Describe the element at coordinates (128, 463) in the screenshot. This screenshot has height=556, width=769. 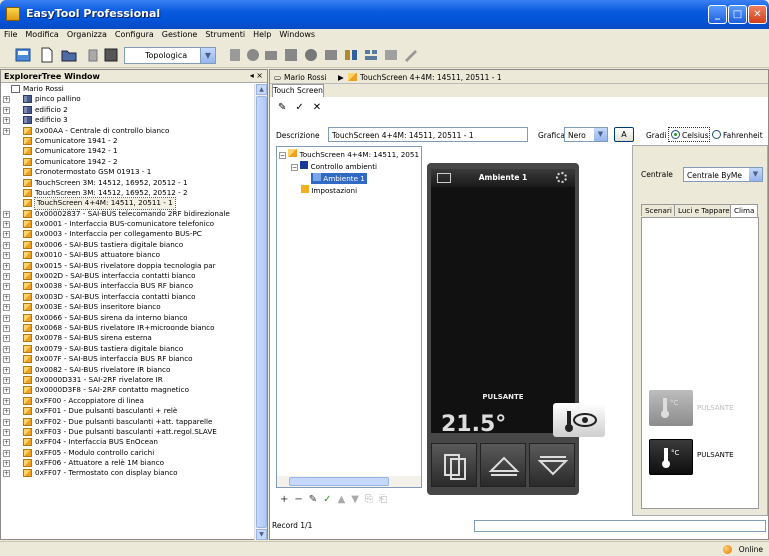
I see `tree-item: +0xFF06 - Attuatore a relè 1M bianco` at that location.